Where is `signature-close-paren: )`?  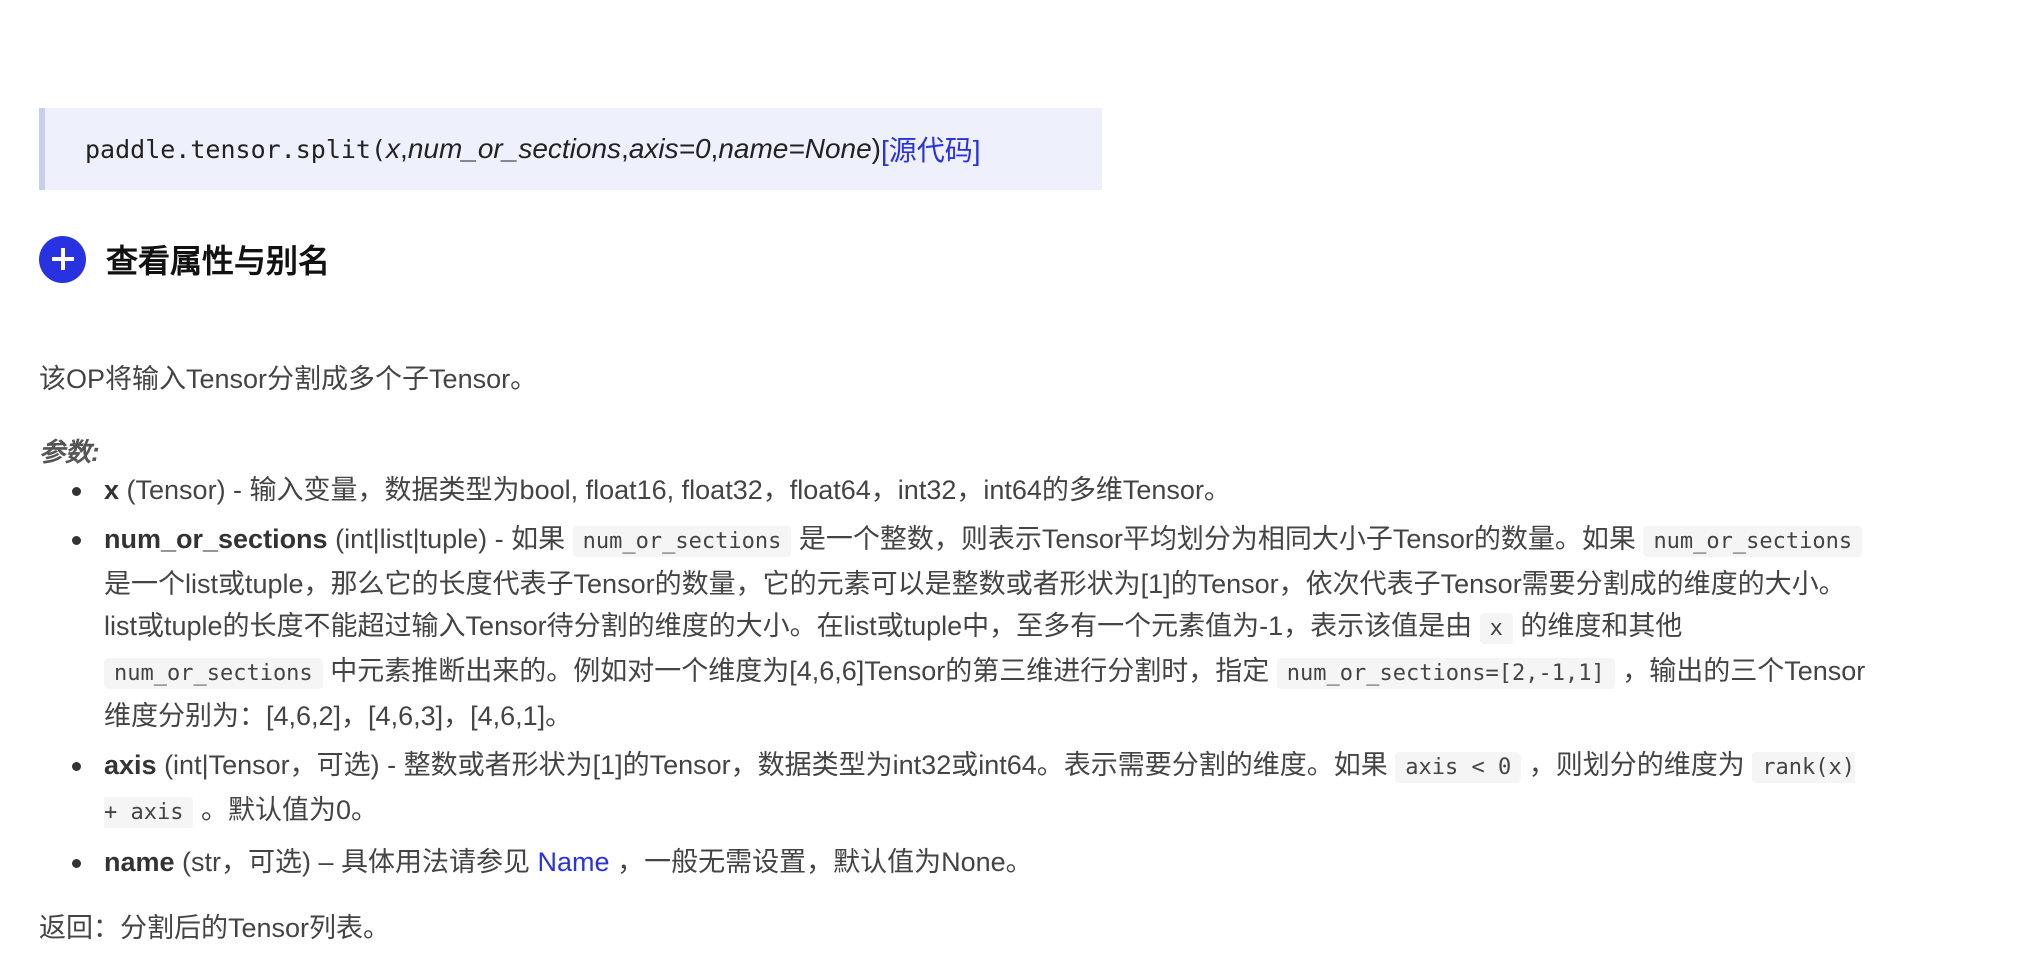
signature-close-paren: ) is located at coordinates (876, 148).